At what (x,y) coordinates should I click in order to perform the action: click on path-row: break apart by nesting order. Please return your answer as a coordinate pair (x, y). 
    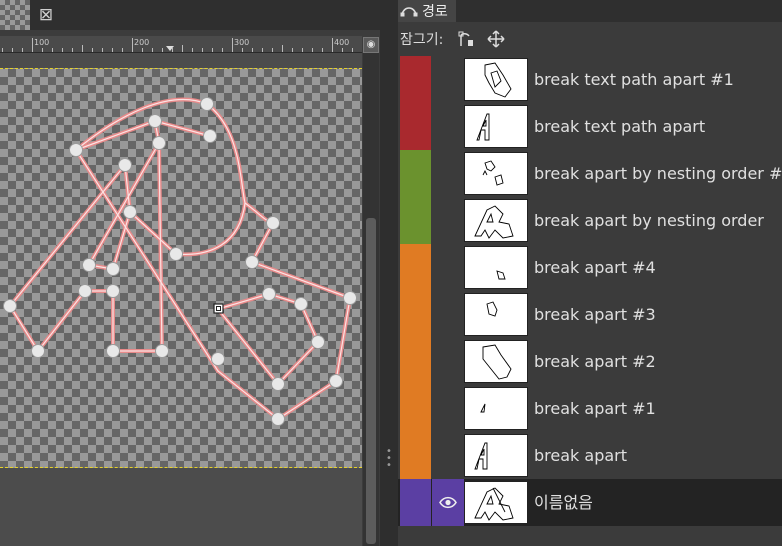
    Looking at the image, I should click on (590, 220).